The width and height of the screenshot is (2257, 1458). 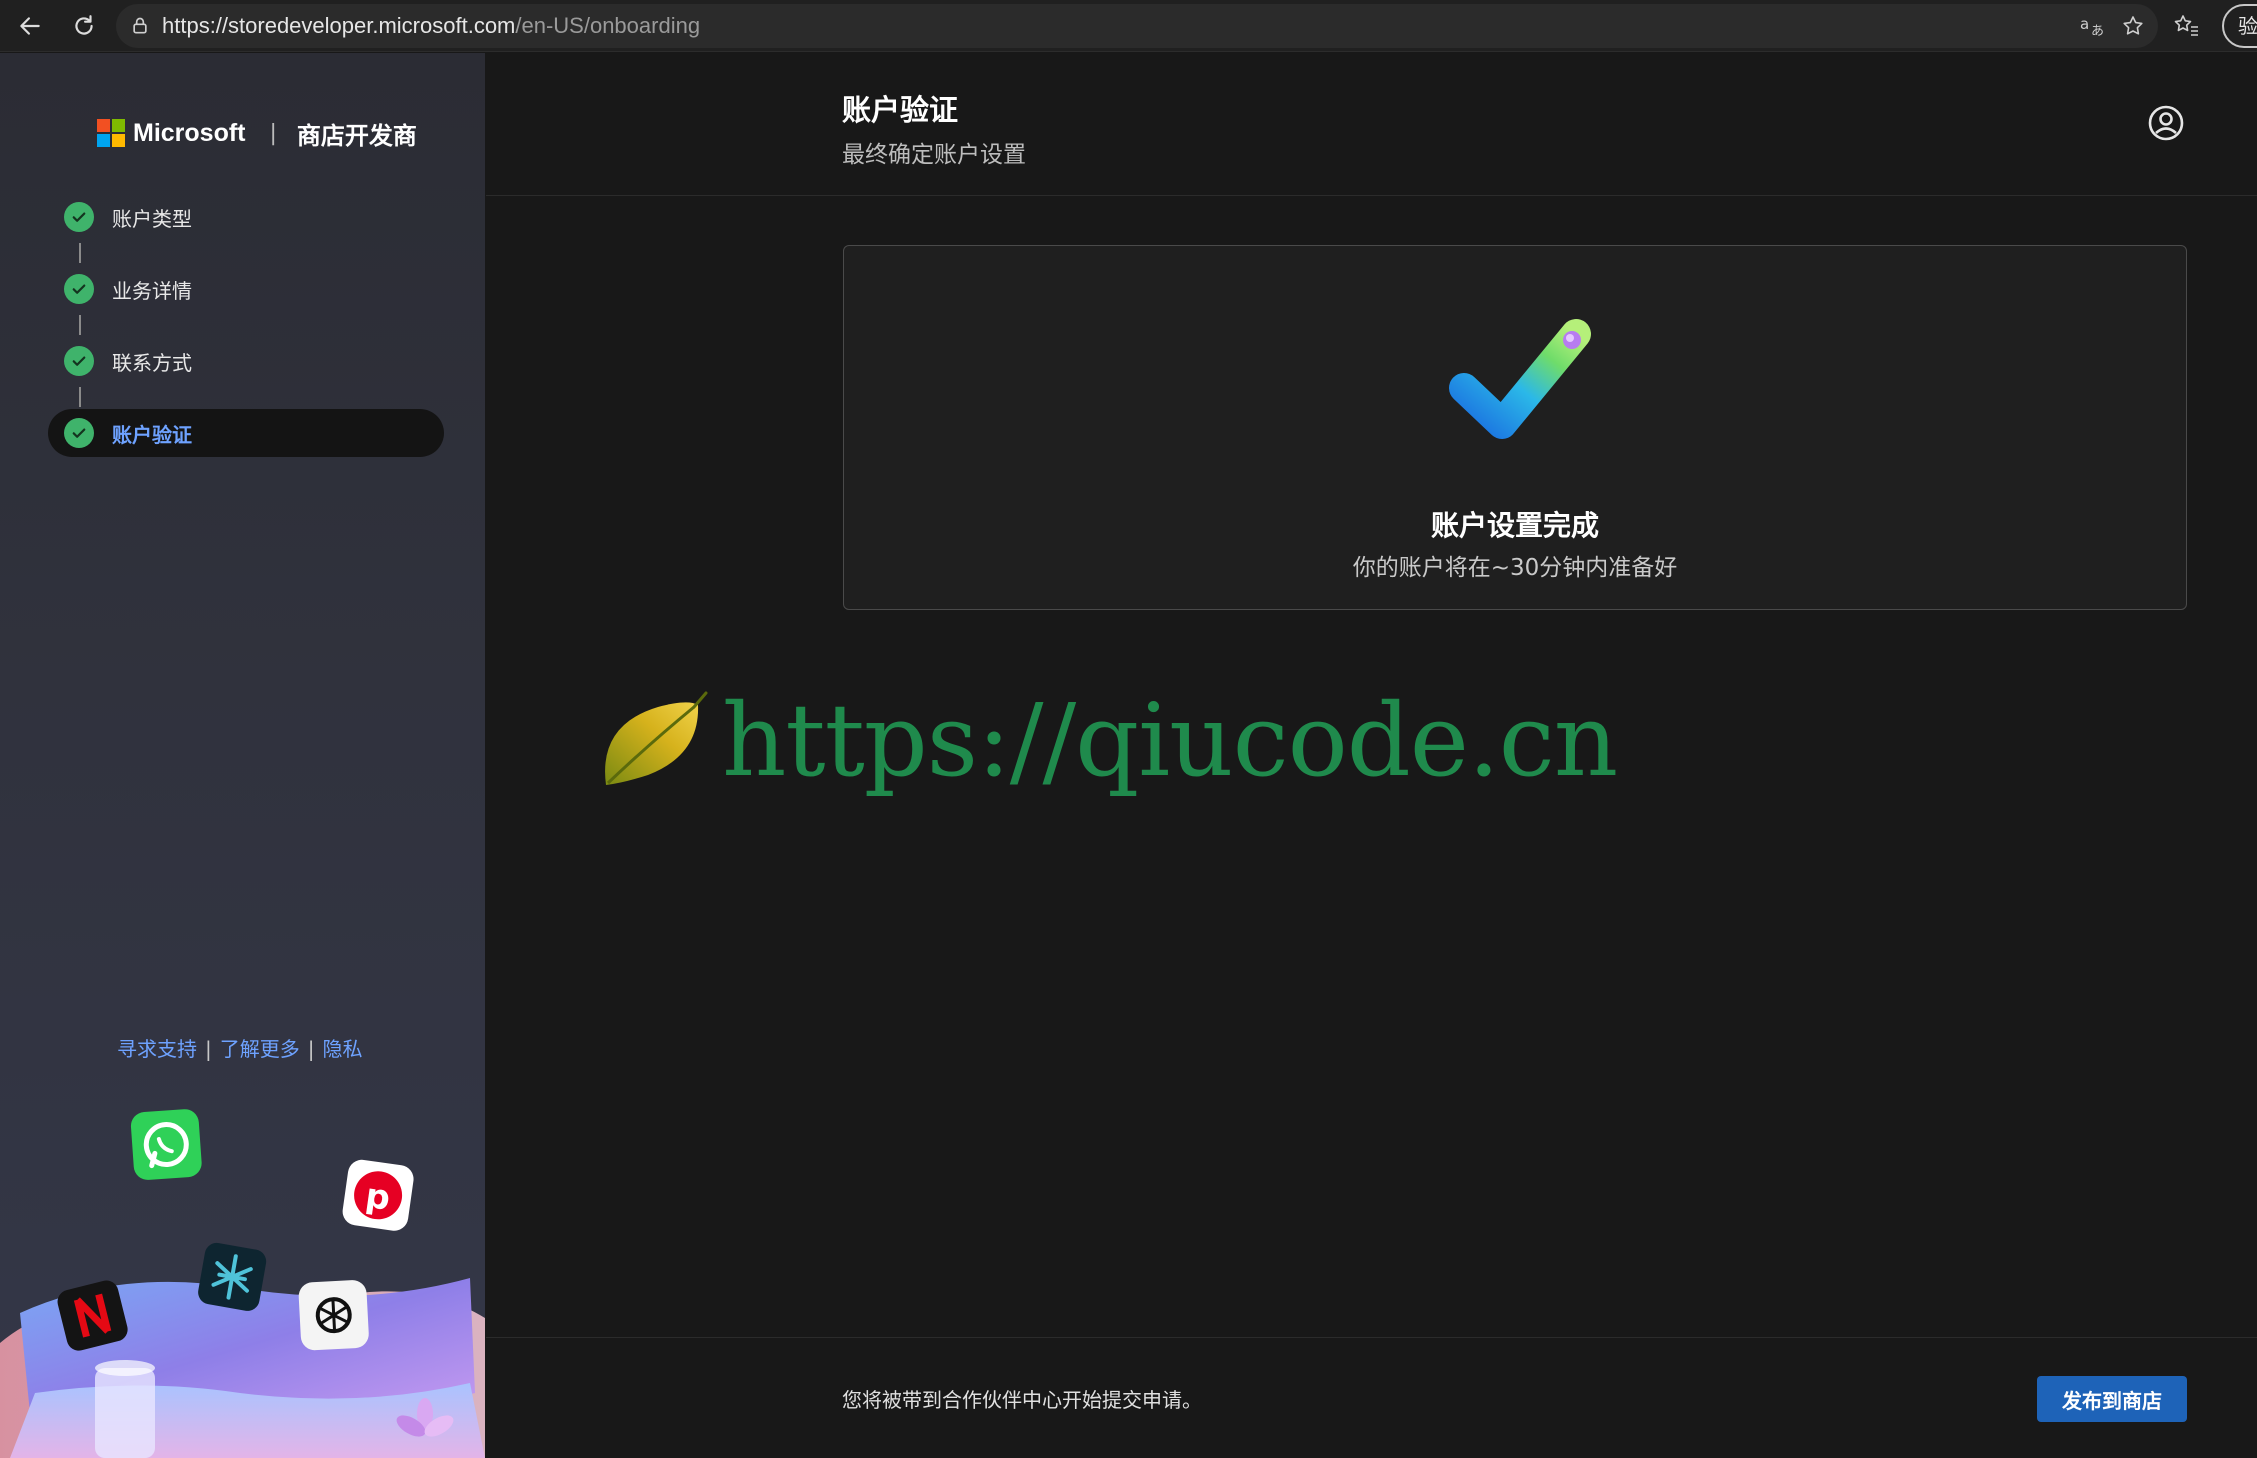 What do you see at coordinates (1022, 1400) in the screenshot?
I see `partner-center-message: 您将被带到合作伙伴中心开始提交申请。` at bounding box center [1022, 1400].